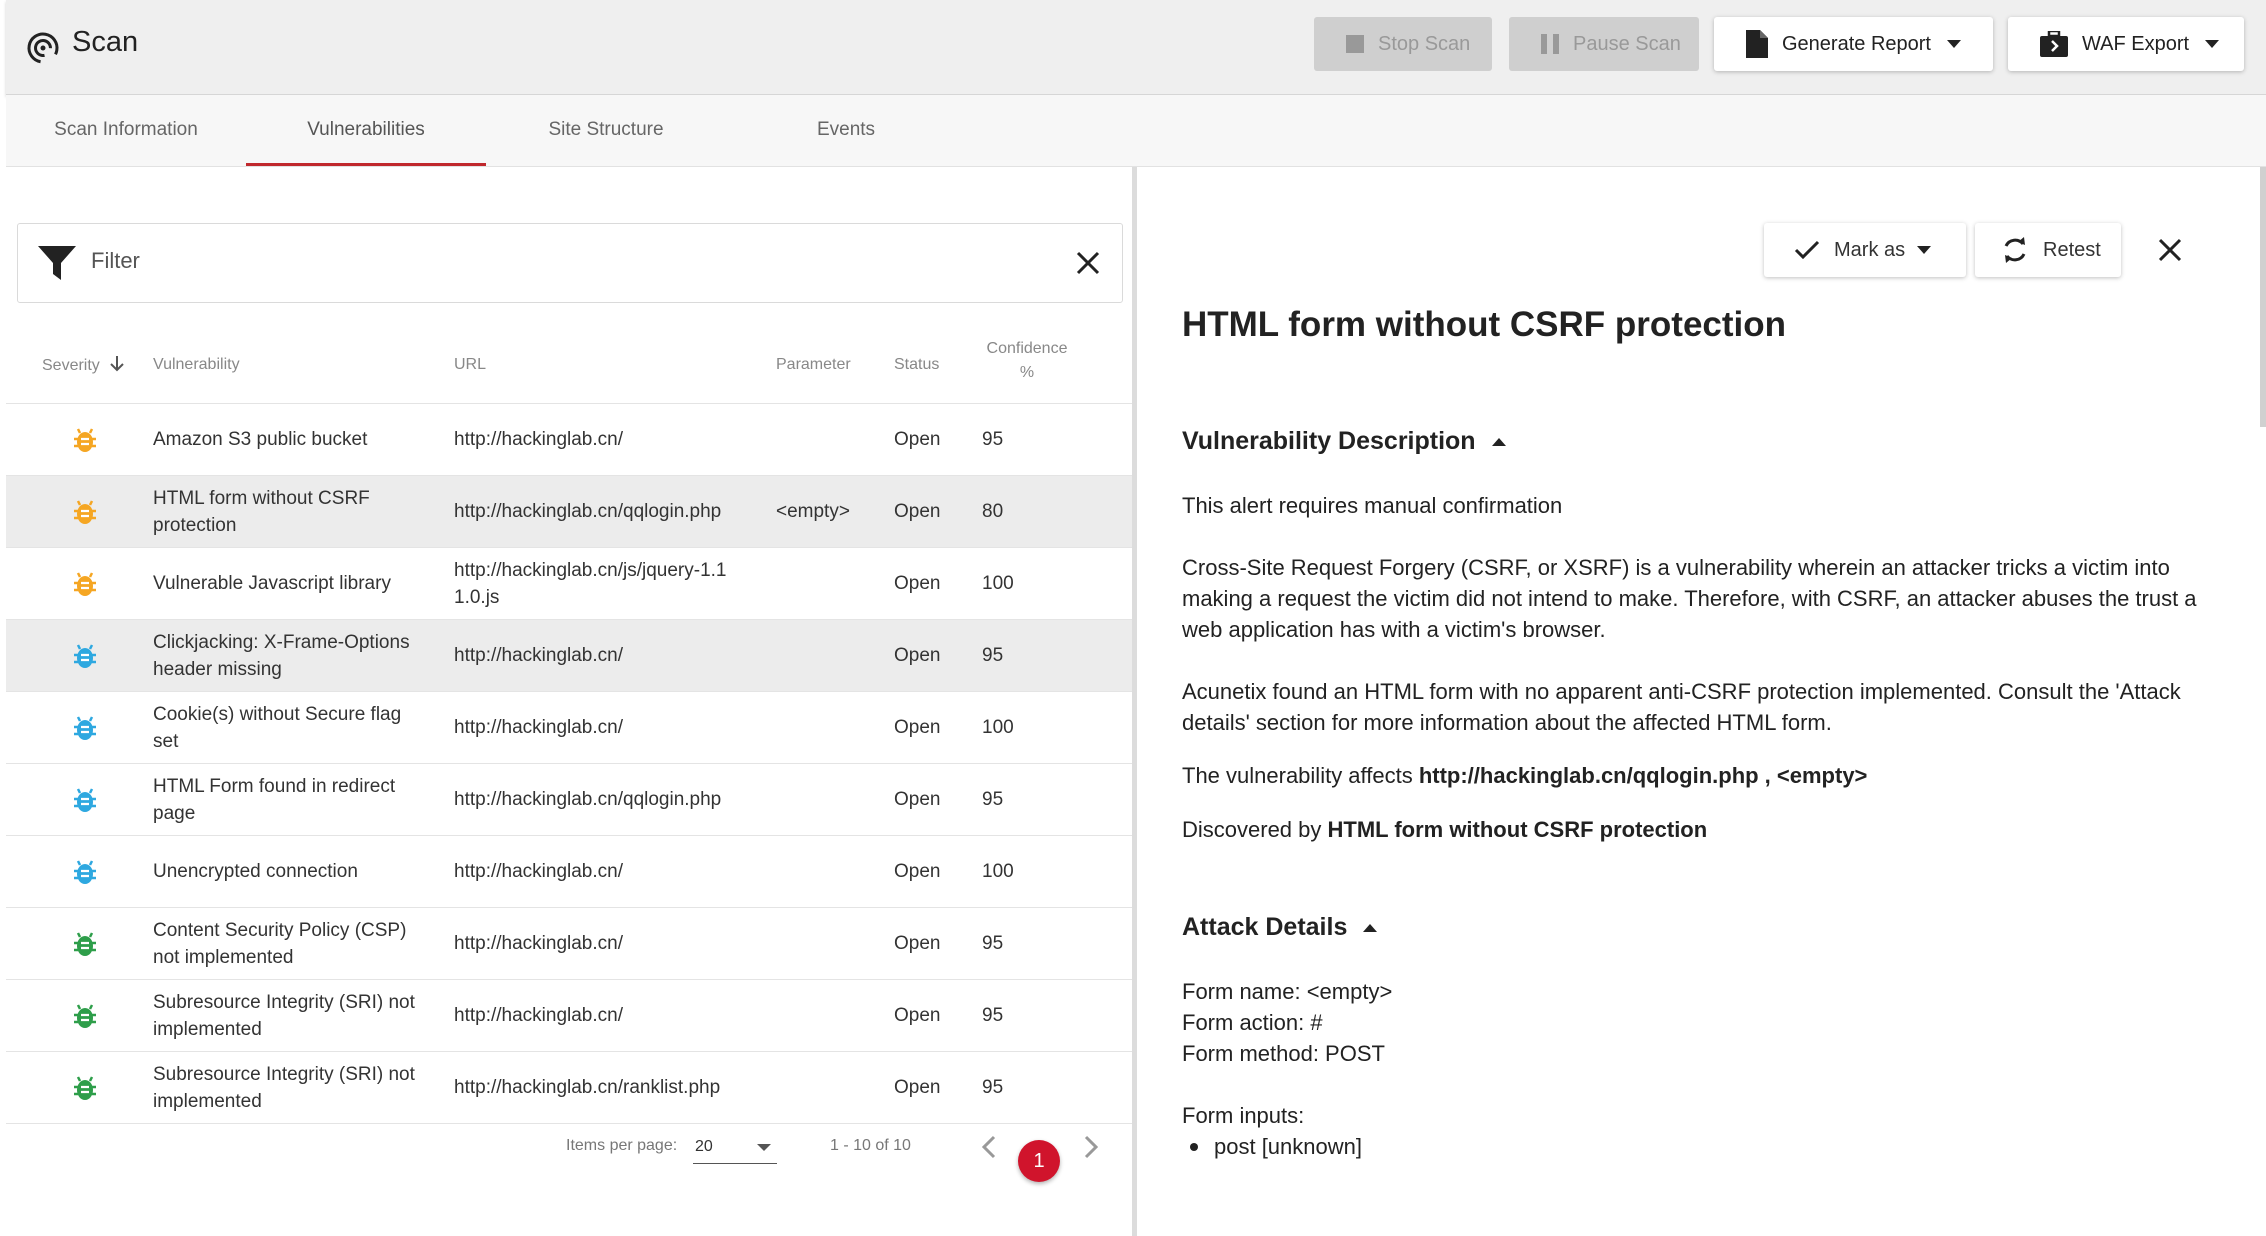 This screenshot has width=2266, height=1236. Describe the element at coordinates (704, 1146) in the screenshot. I see `items-per-page-value: 20` at that location.